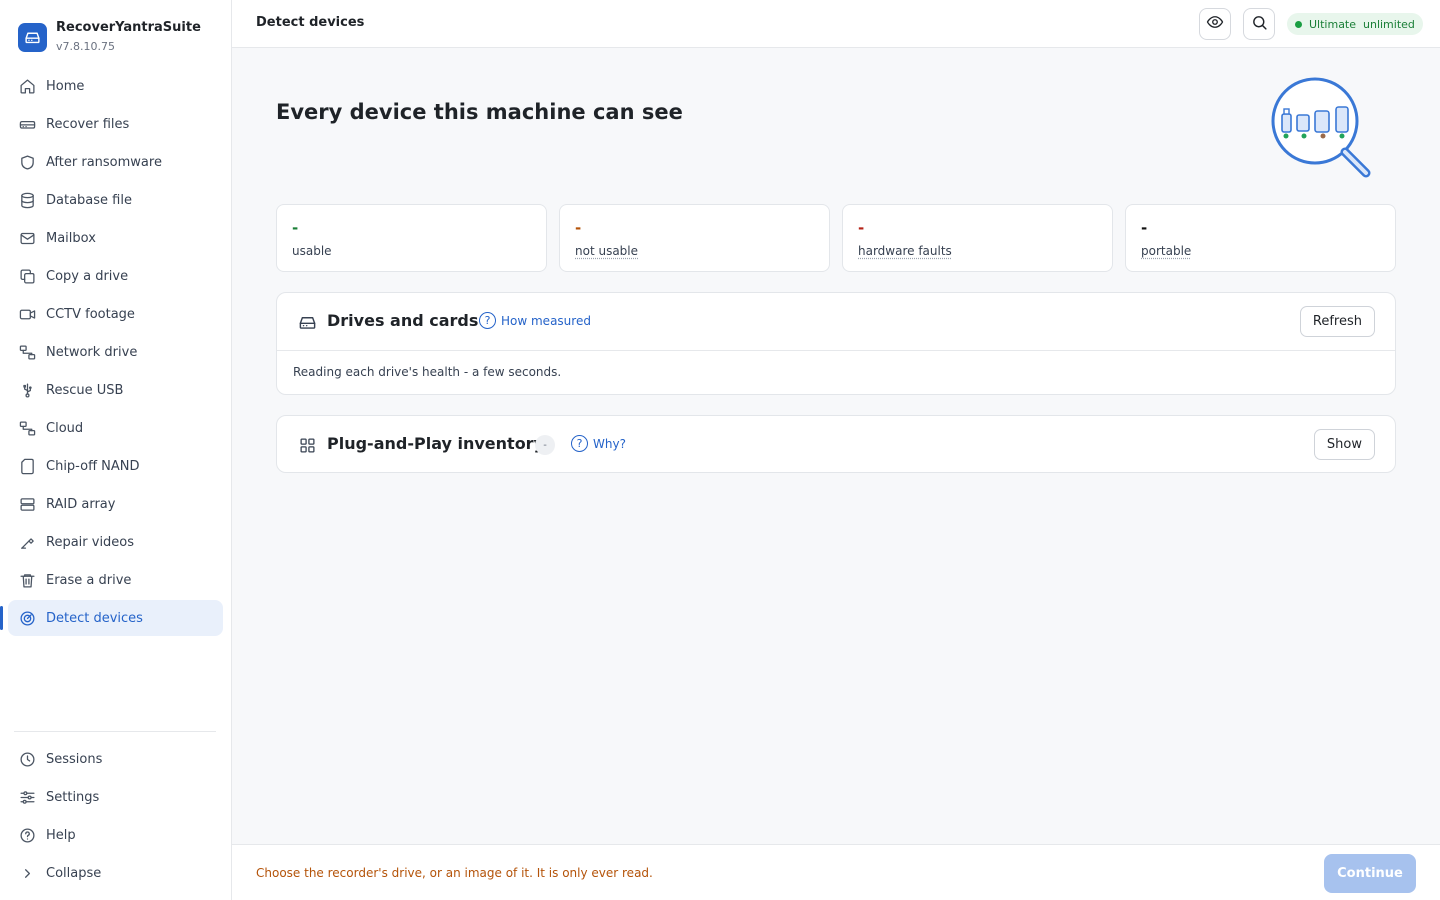 The height and width of the screenshot is (900, 1440). Describe the element at coordinates (546, 320) in the screenshot. I see `how-measured-label: How measured` at that location.